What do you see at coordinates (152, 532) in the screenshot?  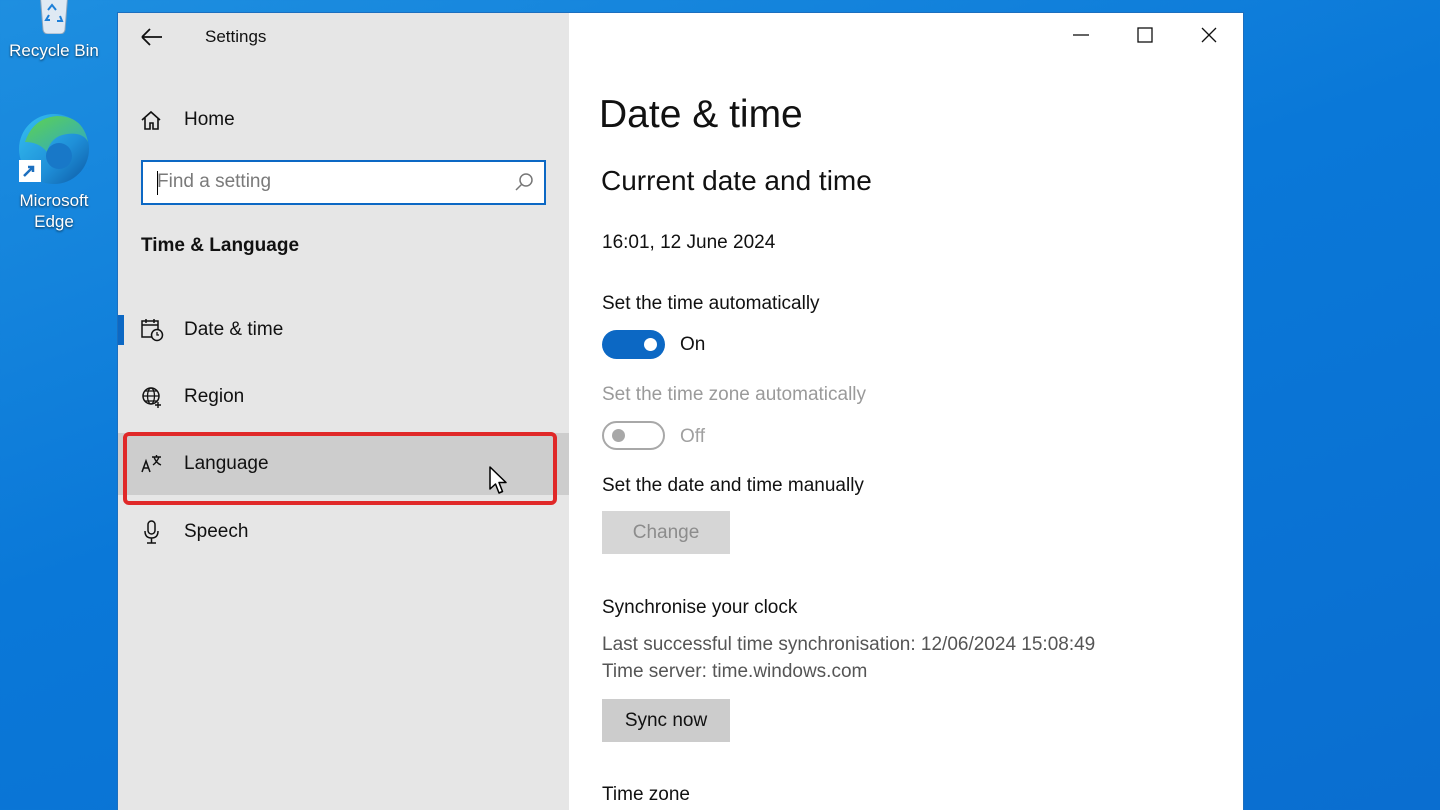 I see `microphone-icon` at bounding box center [152, 532].